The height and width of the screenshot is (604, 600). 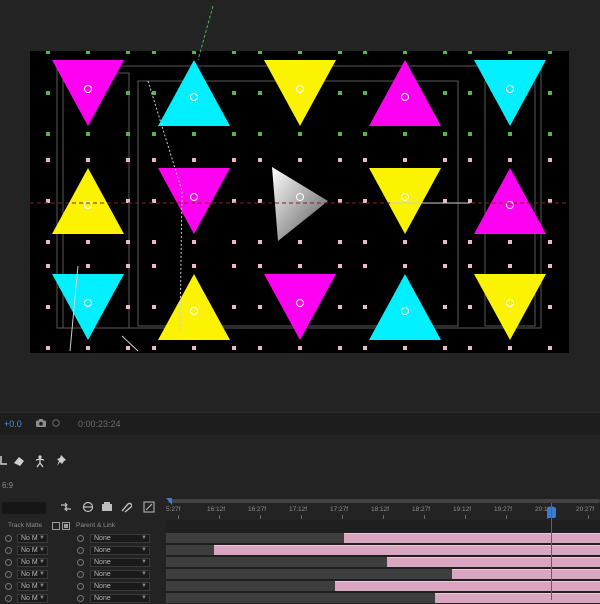 What do you see at coordinates (66, 507) in the screenshot?
I see `composition-flowchart-icon` at bounding box center [66, 507].